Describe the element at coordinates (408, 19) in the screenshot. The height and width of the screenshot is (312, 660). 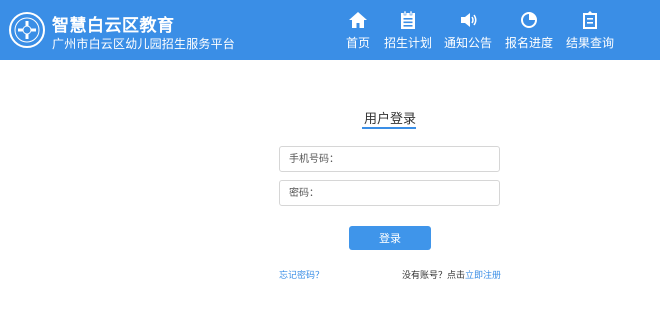
I see `clipboard-icon` at that location.